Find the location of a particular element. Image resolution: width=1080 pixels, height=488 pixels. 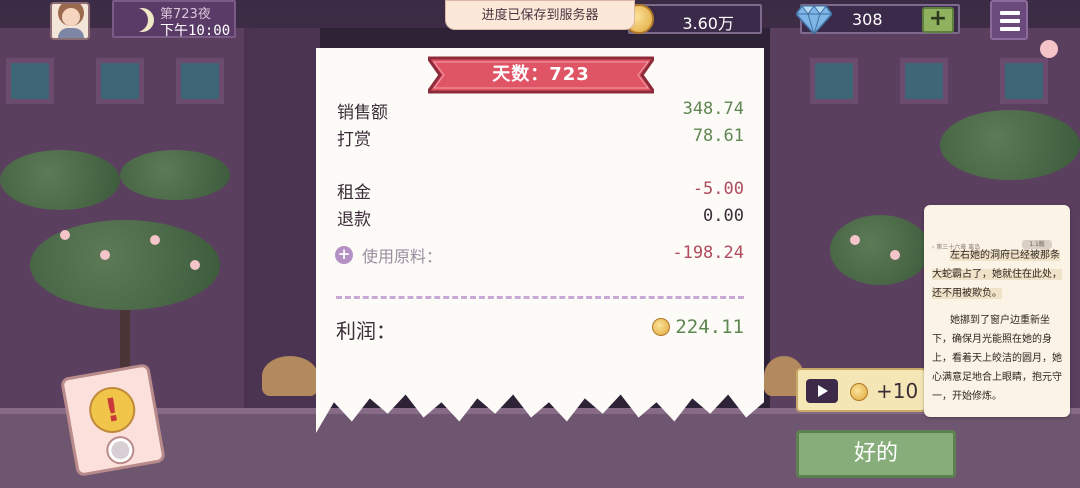

video-play-icon is located at coordinates (822, 391).